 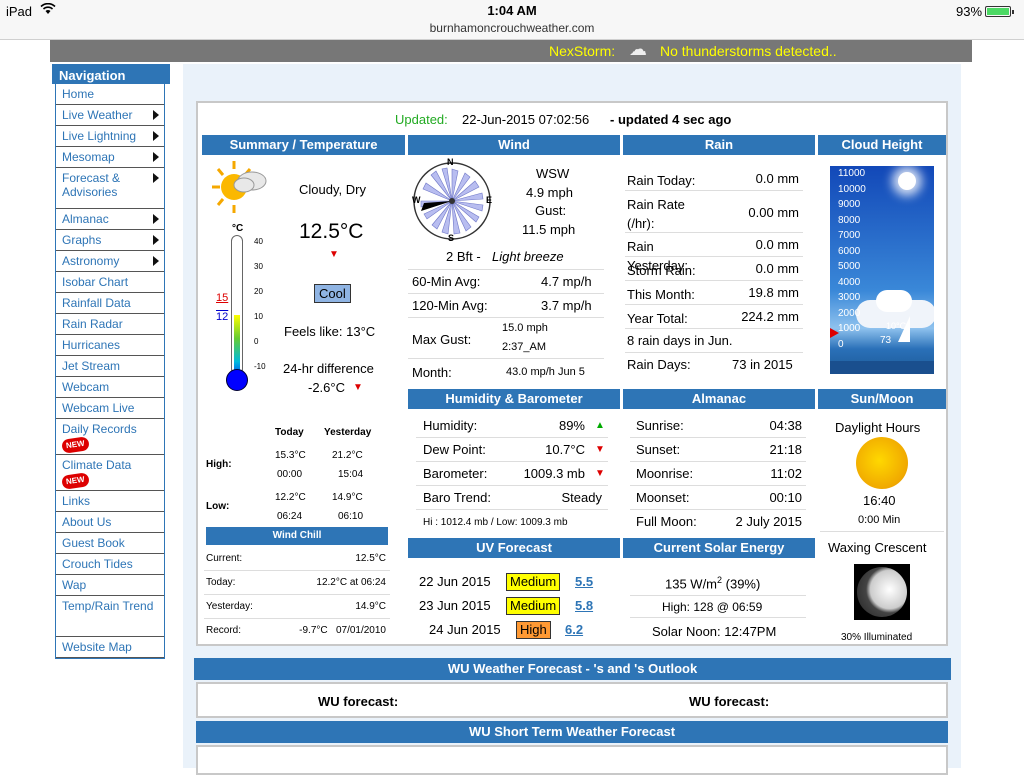 I want to click on nav-item-crouch-tides: Crouch Tides, so click(x=110, y=564).